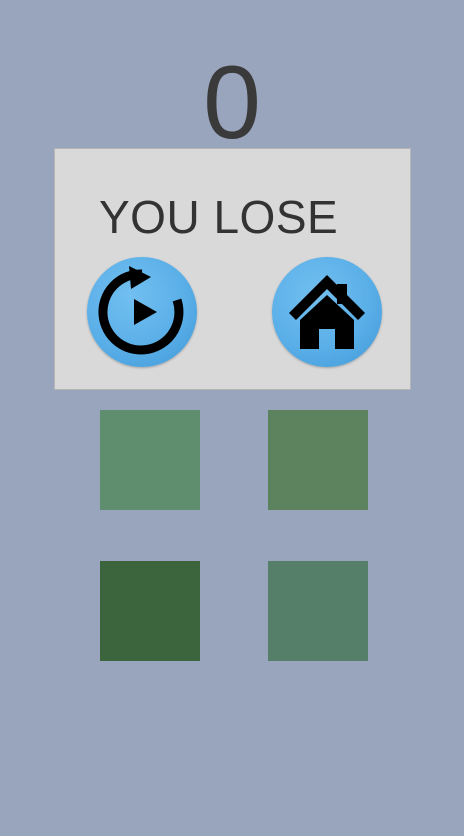 The image size is (464, 836). I want to click on home-button, so click(327, 312).